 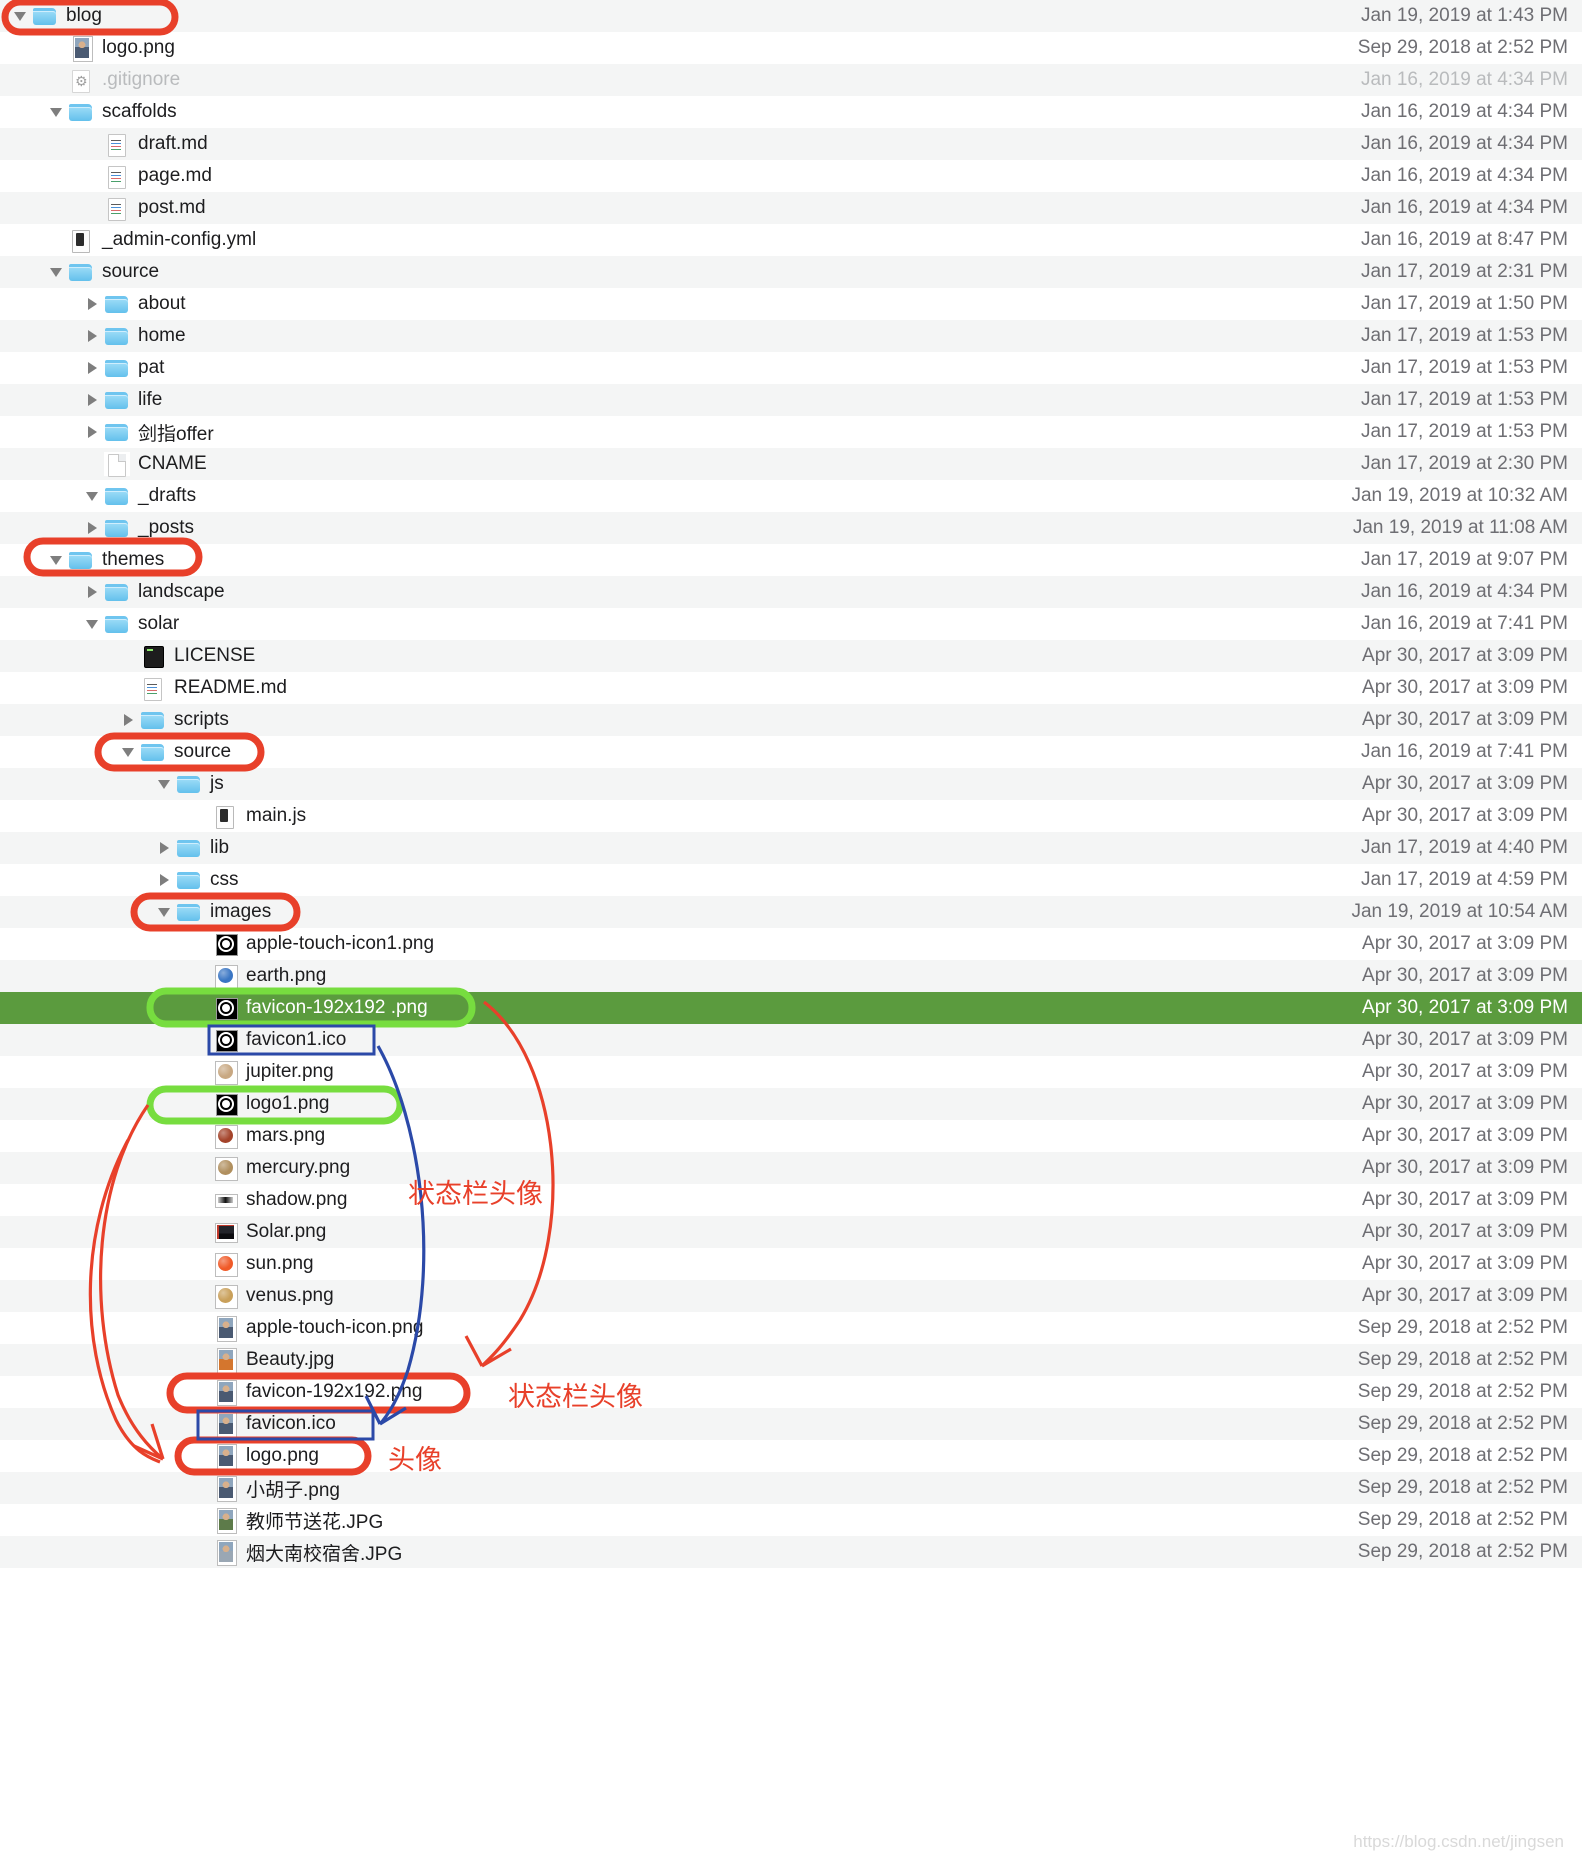 I want to click on table-row: _drafts Jan 19, 2019 at 10:32 AM, so click(x=791, y=496).